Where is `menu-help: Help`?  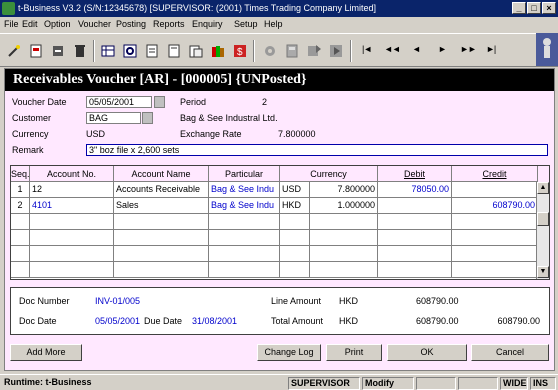
menu-help: Help is located at coordinates (273, 24).